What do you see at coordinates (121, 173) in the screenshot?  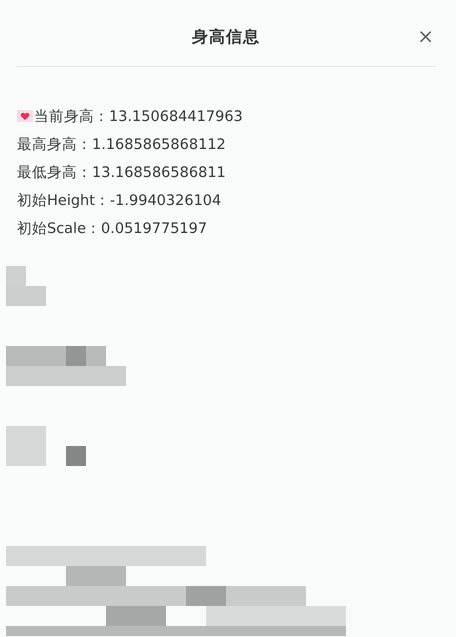 I see `info-text: 最低身高：13.168586586811` at bounding box center [121, 173].